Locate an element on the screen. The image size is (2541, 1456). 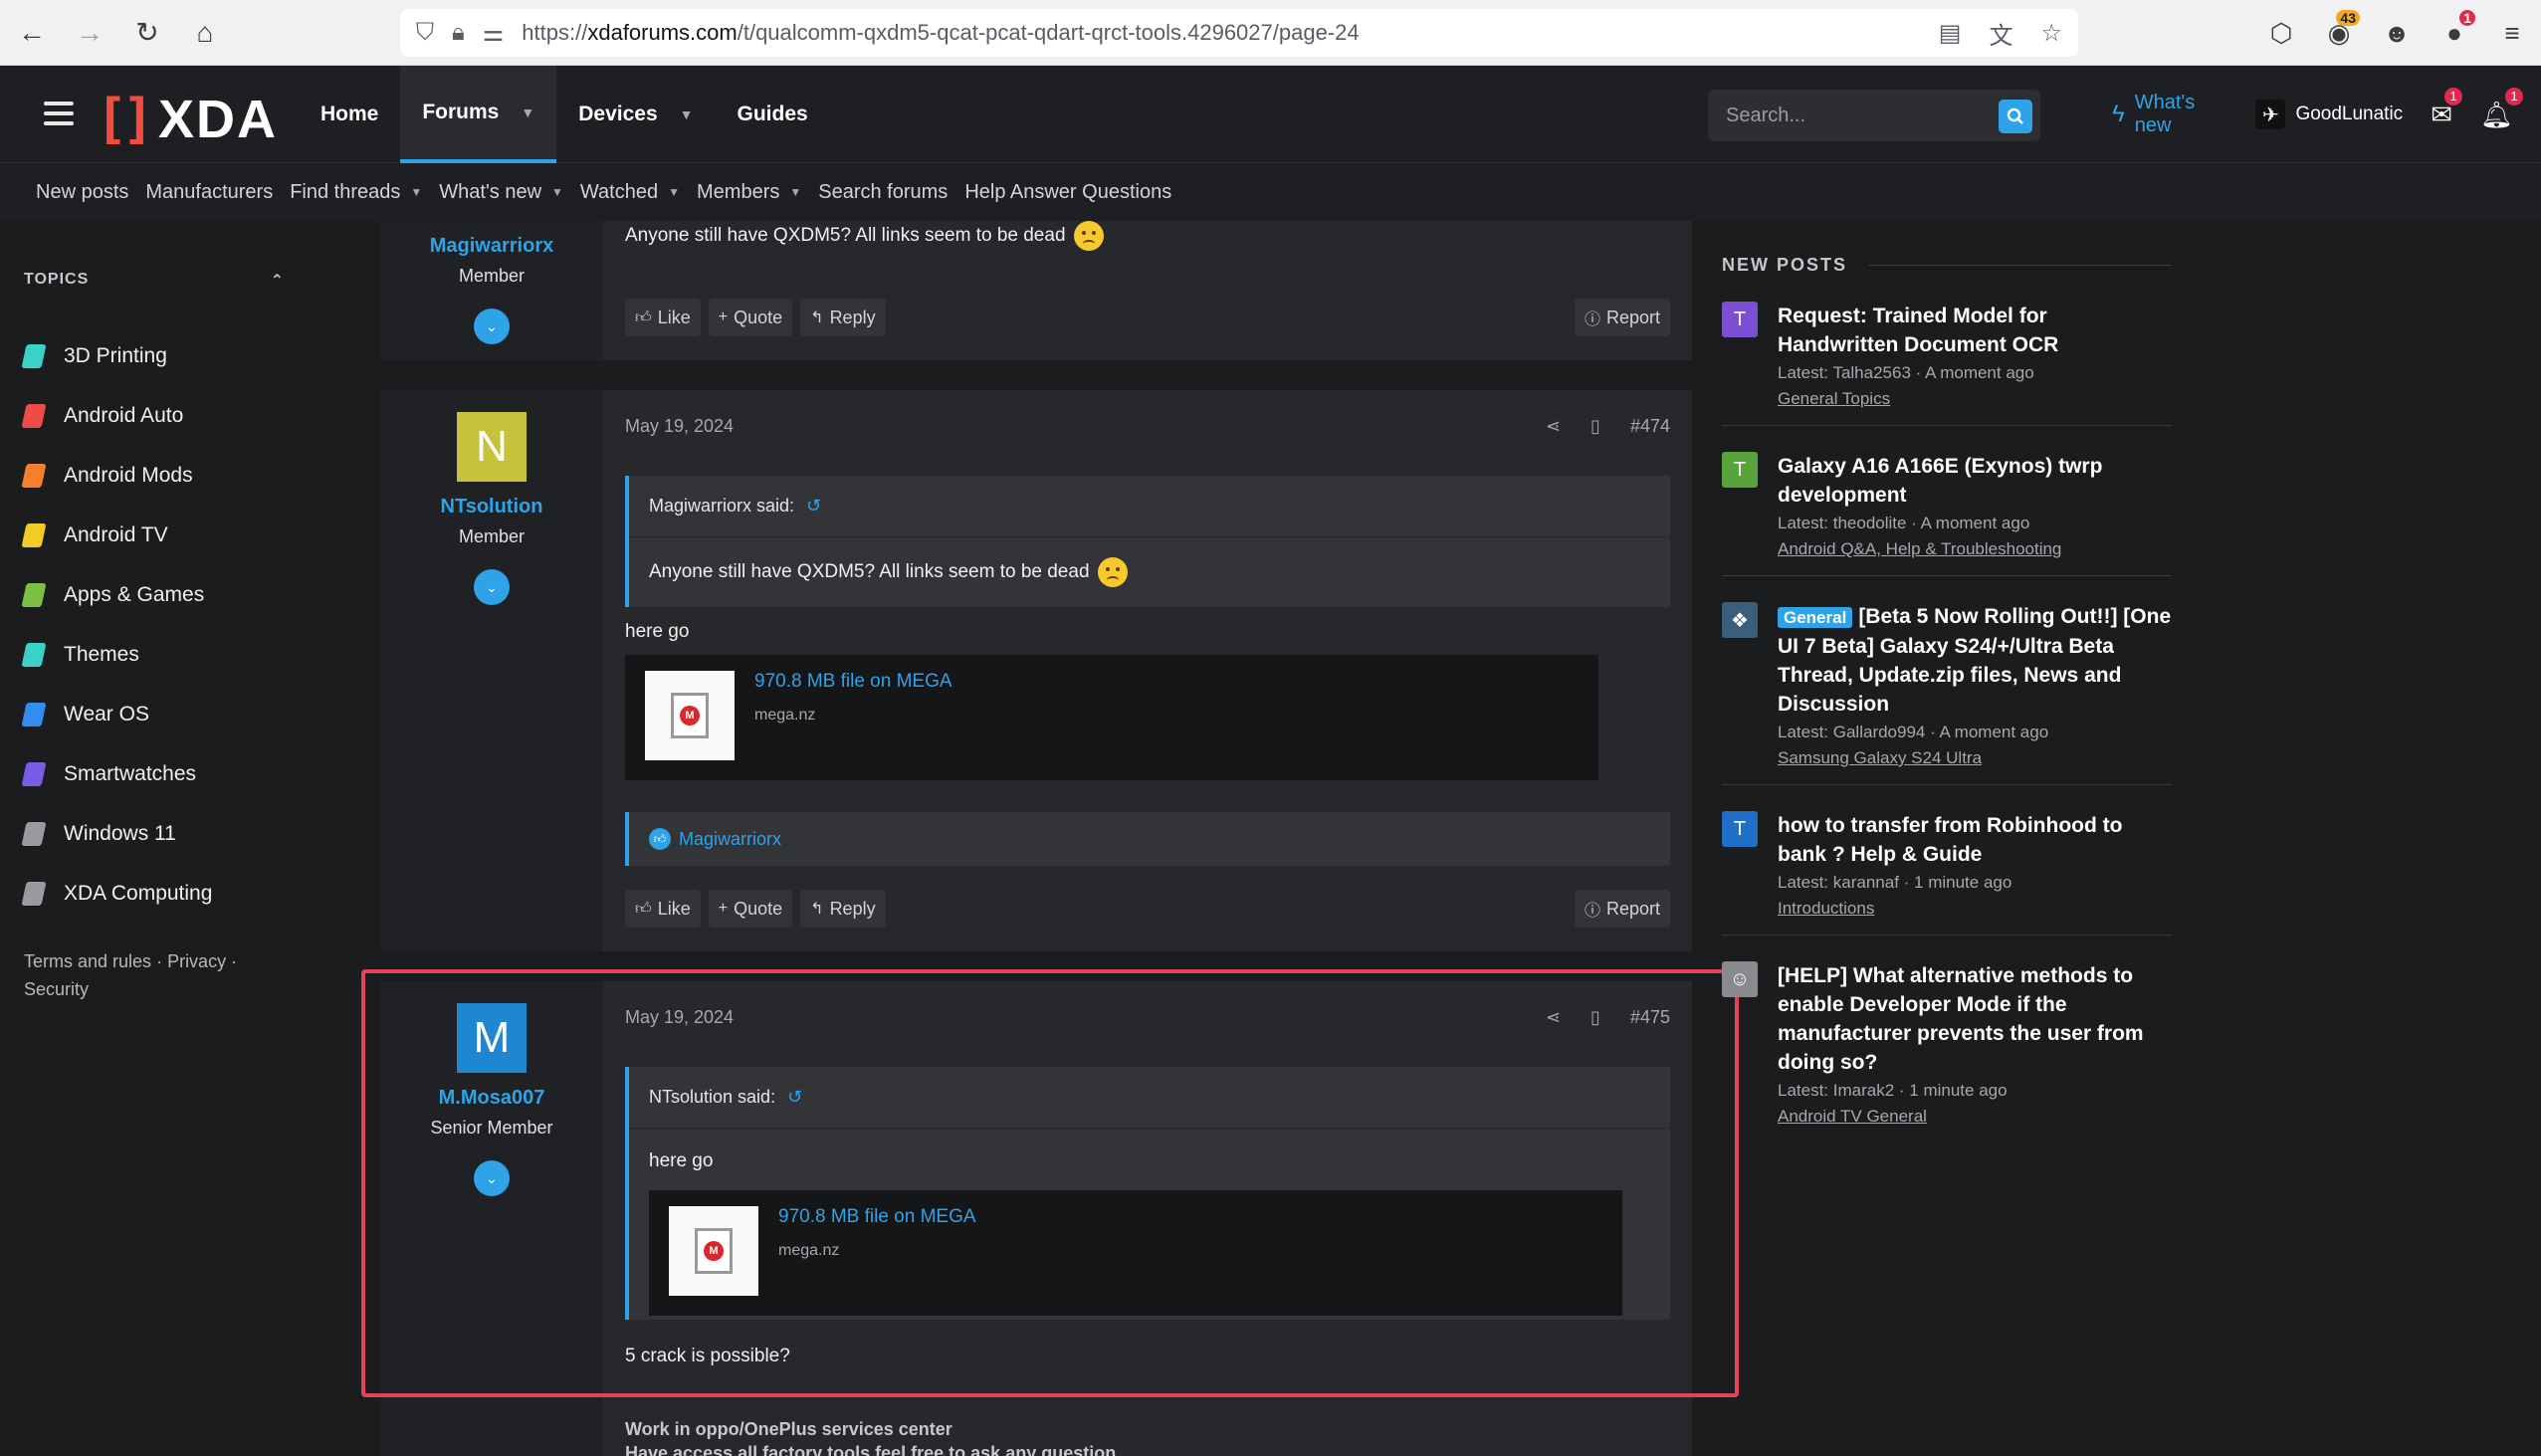
new-post-forum-link: Android Q&A, Help & Troubleshooting is located at coordinates (1975, 549).